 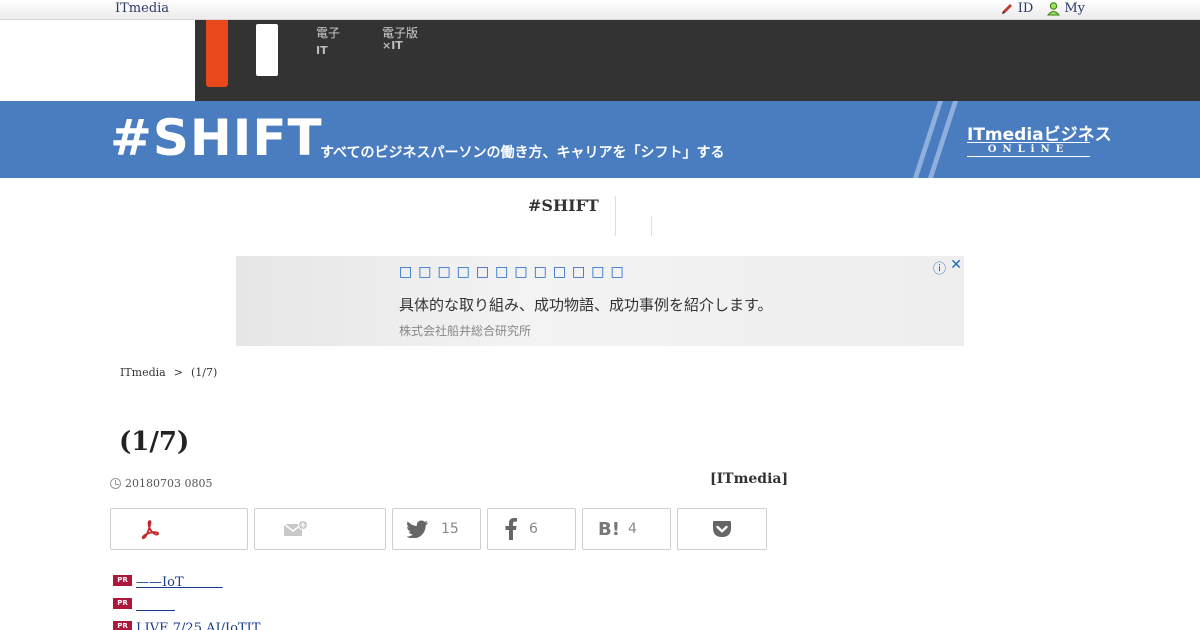 What do you see at coordinates (1028, 149) in the screenshot?
I see `online-logo: ONLiNE` at bounding box center [1028, 149].